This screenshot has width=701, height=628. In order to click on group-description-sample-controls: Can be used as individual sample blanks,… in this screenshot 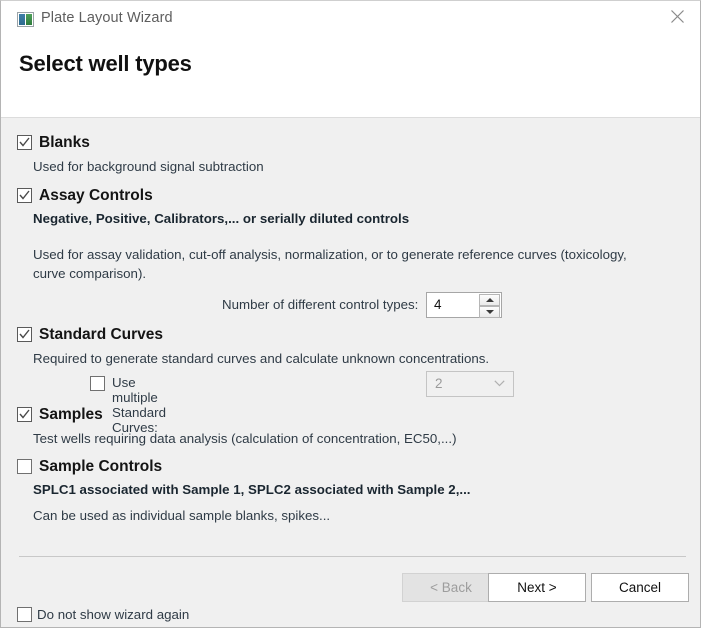, I will do `click(182, 515)`.